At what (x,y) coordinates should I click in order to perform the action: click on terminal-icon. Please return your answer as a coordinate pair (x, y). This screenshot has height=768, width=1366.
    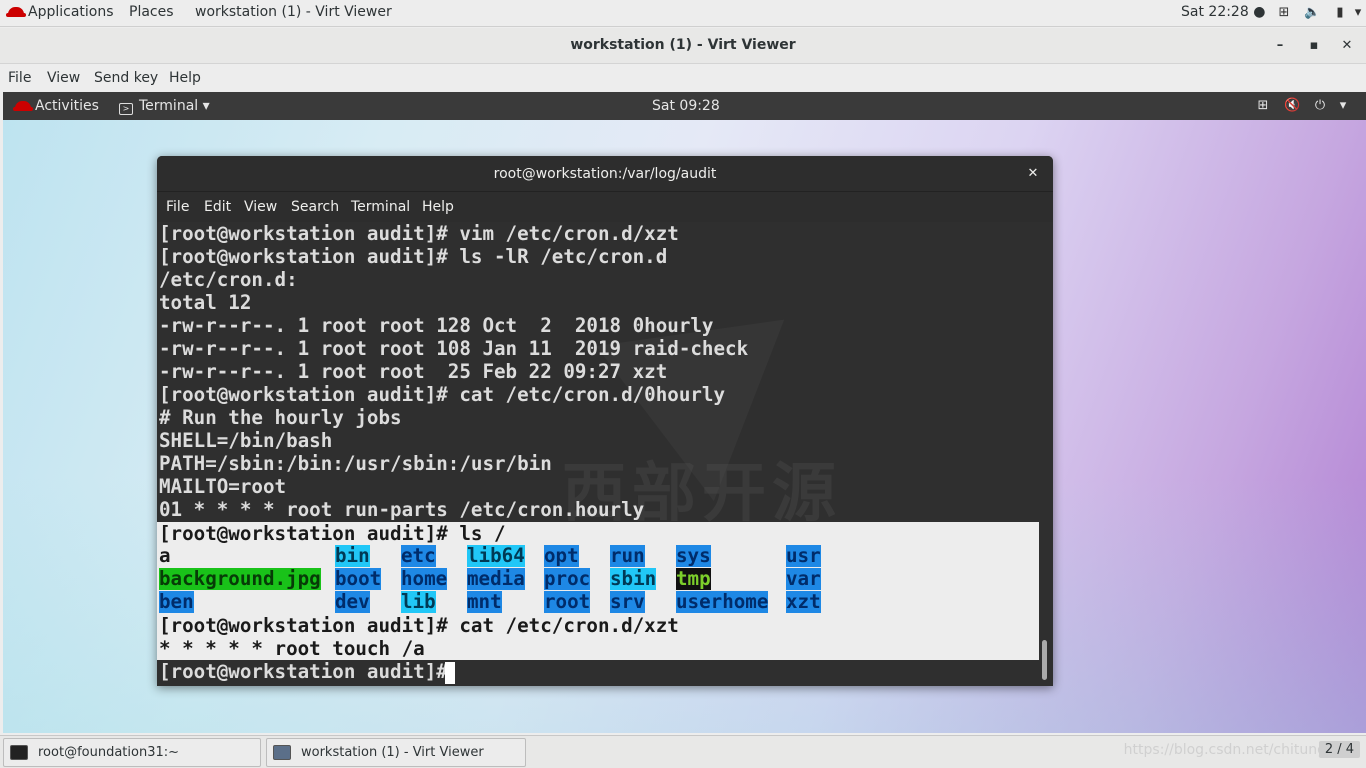
    Looking at the image, I should click on (19, 752).